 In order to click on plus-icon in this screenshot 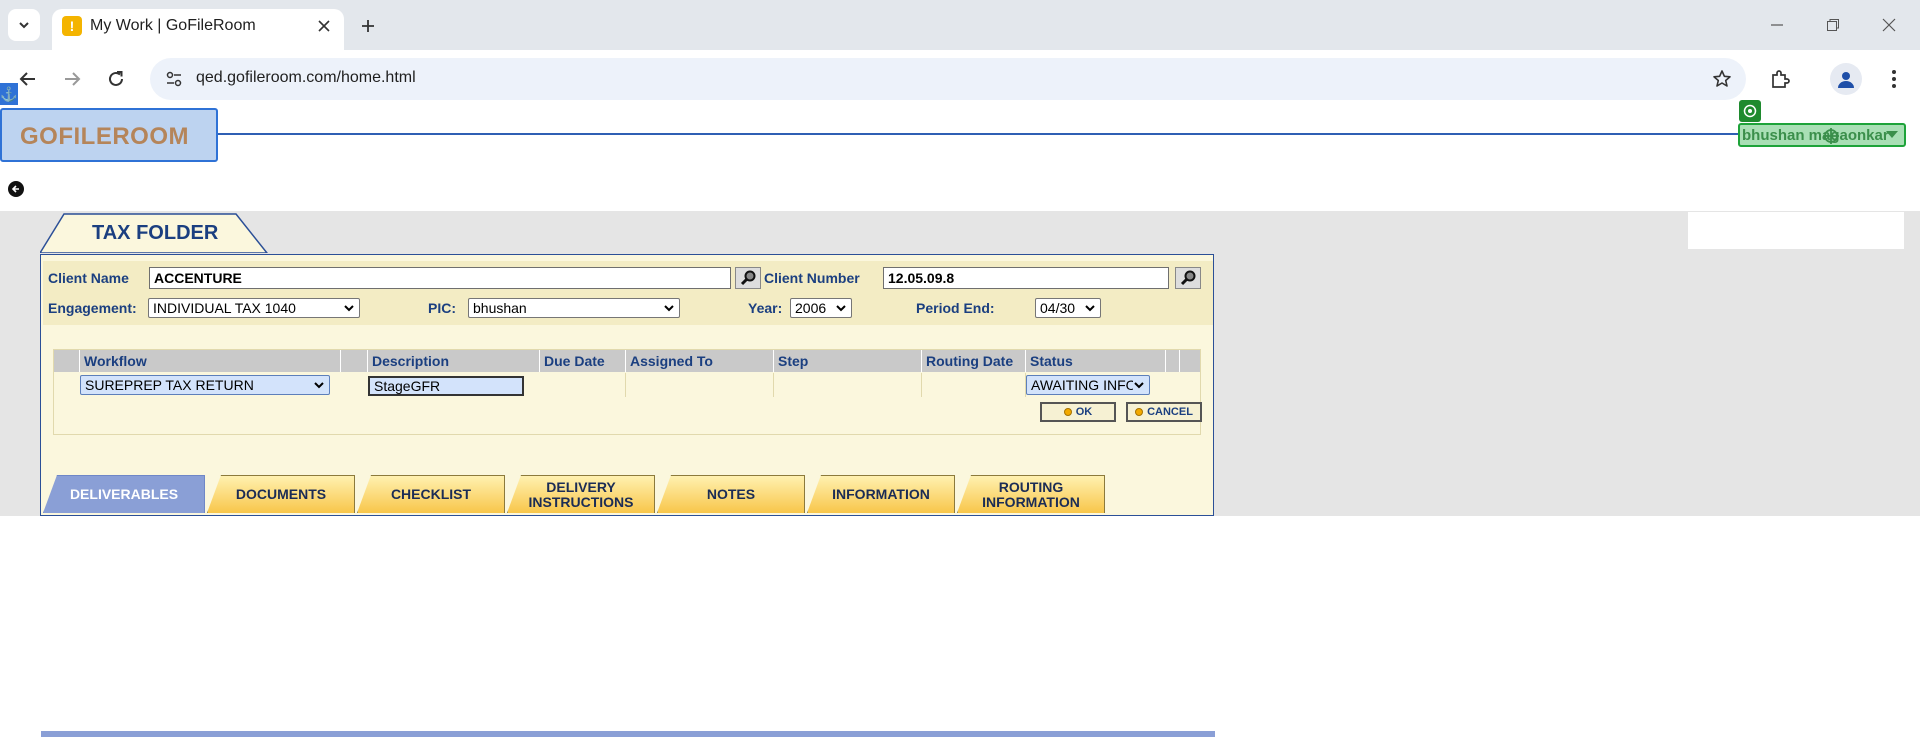, I will do `click(368, 26)`.